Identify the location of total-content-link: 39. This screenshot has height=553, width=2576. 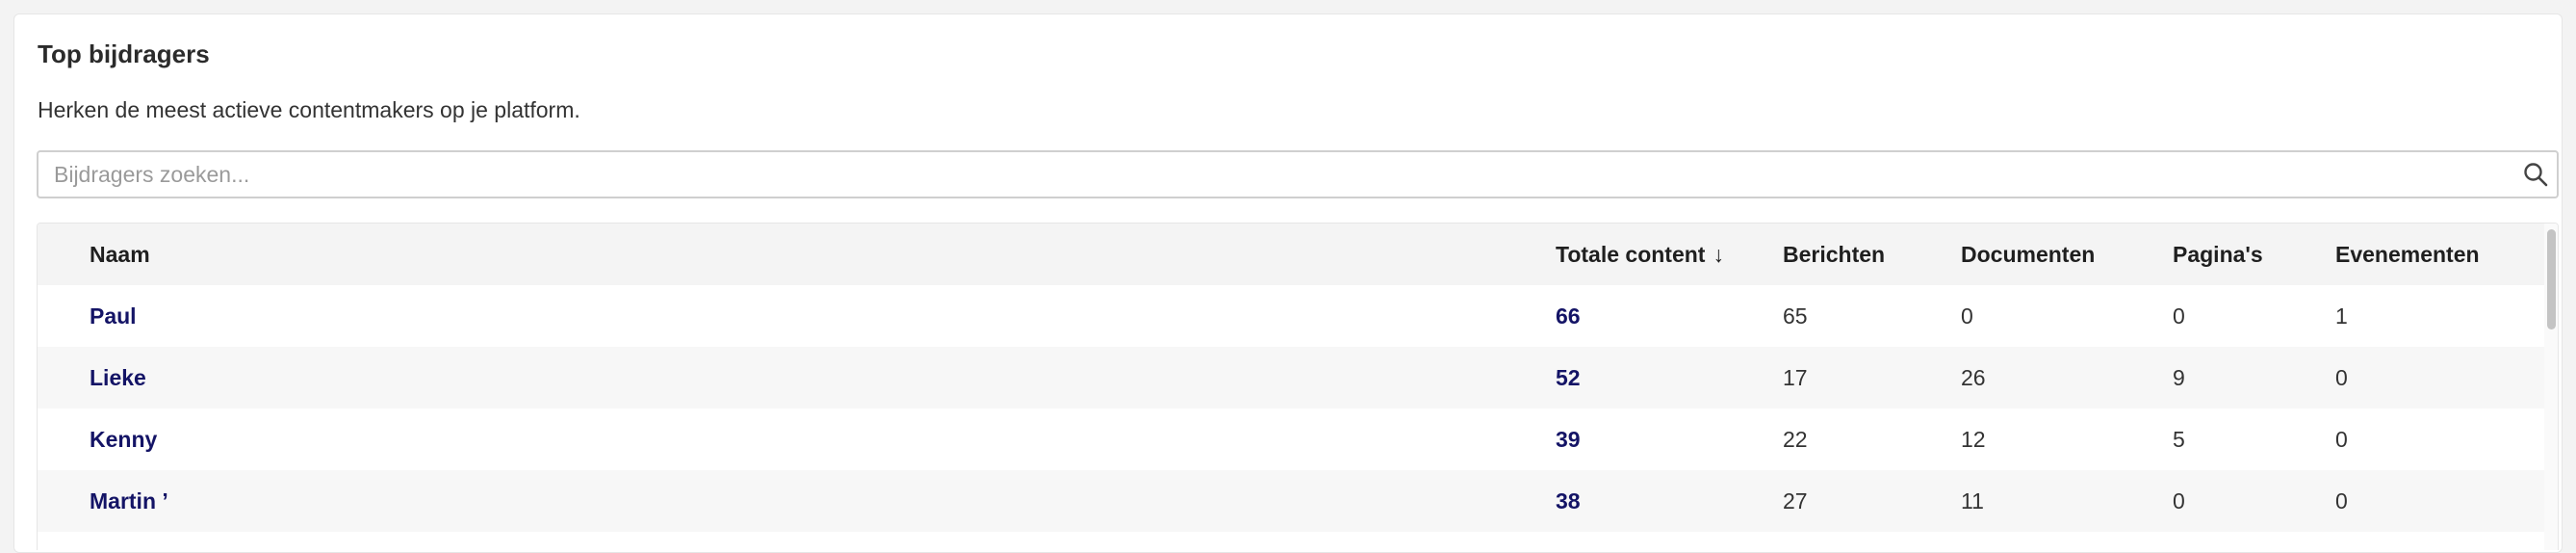
(1568, 439).